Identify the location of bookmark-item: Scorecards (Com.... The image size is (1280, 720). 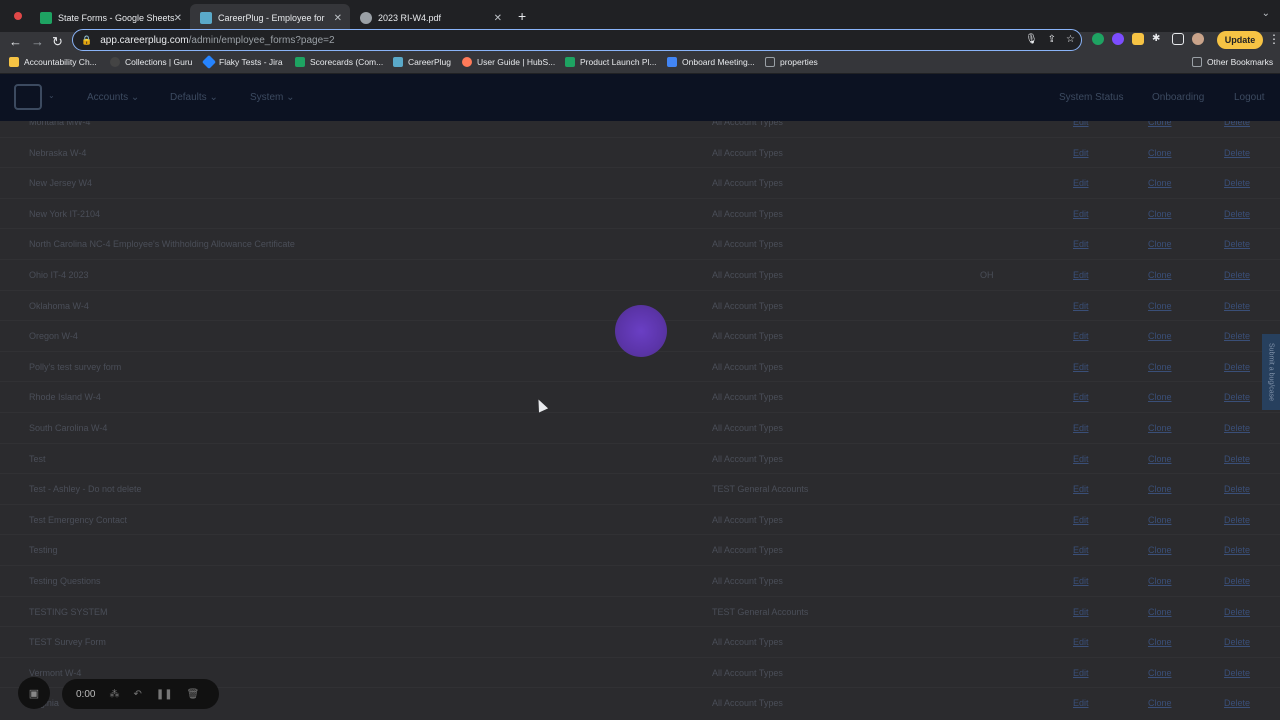
(339, 62).